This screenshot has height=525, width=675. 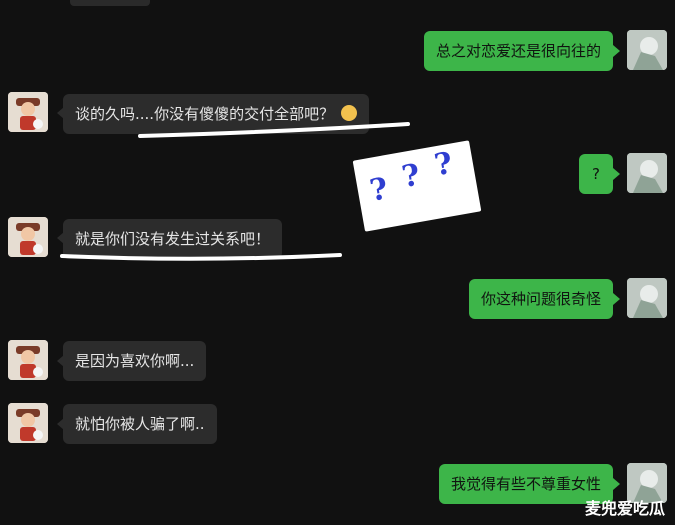 I want to click on message-bubble-incoming: 就怕你被人骗了啊.., so click(x=140, y=424).